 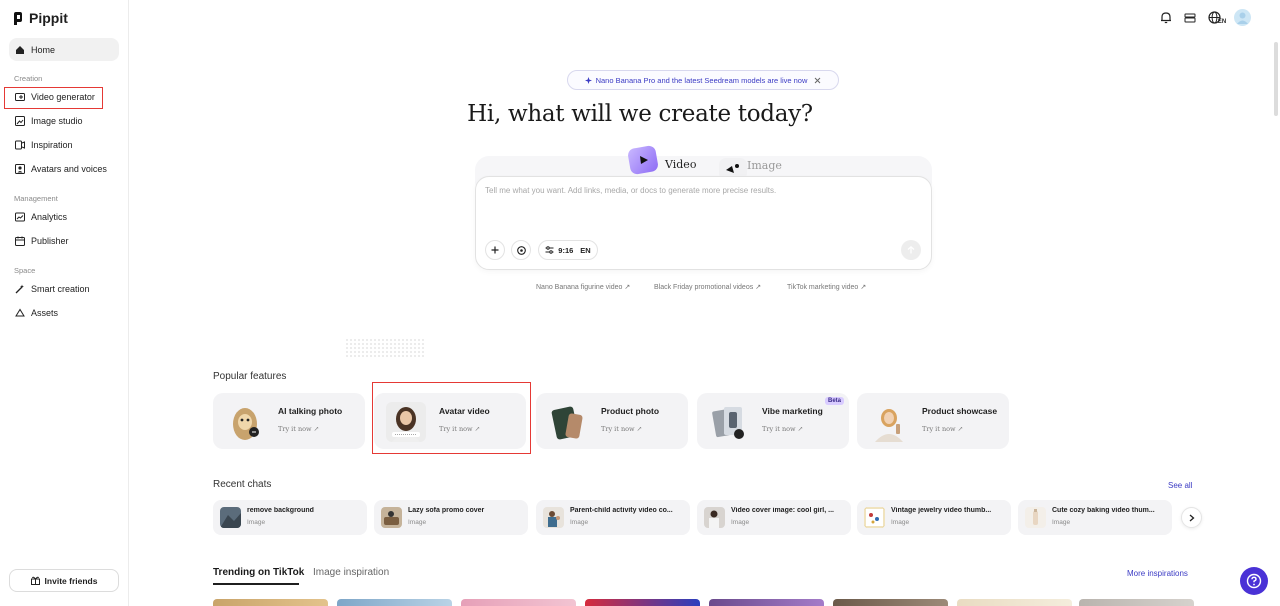 I want to click on tab-video: Video, so click(x=661, y=160).